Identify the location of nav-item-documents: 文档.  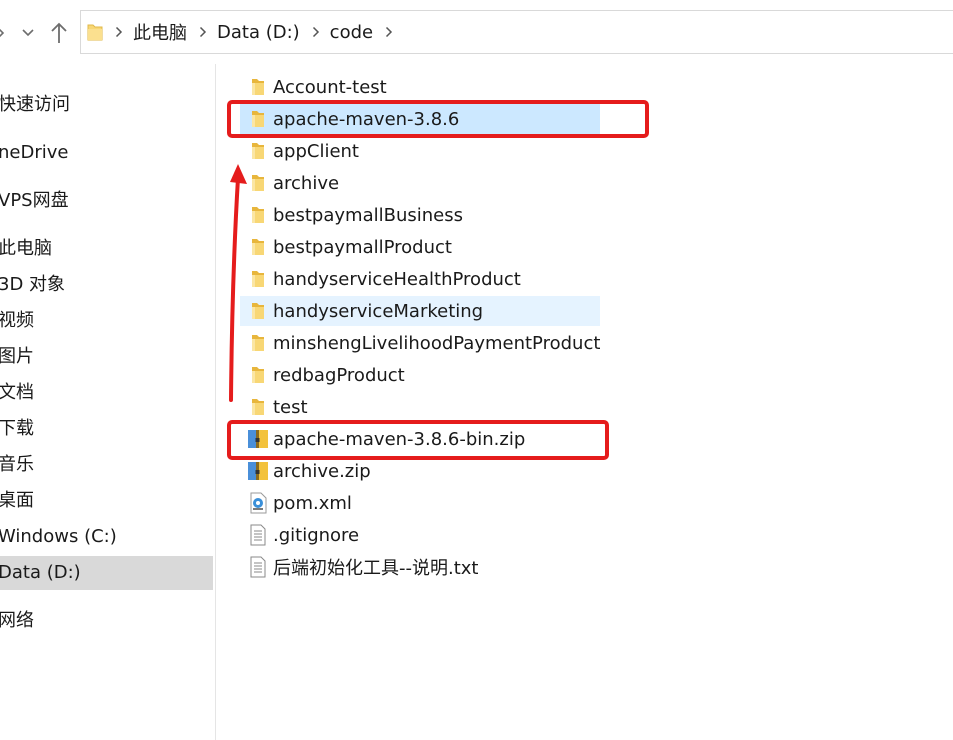
(106, 393).